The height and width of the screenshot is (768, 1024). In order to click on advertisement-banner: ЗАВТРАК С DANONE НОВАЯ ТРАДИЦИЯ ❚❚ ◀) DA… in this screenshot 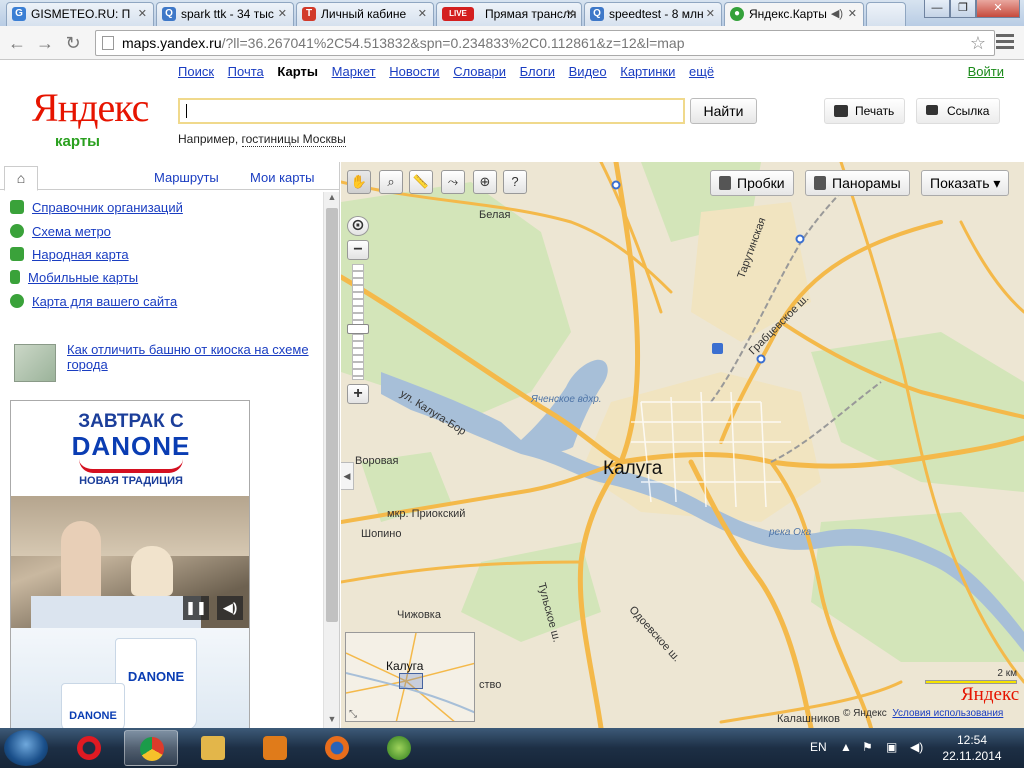, I will do `click(130, 565)`.